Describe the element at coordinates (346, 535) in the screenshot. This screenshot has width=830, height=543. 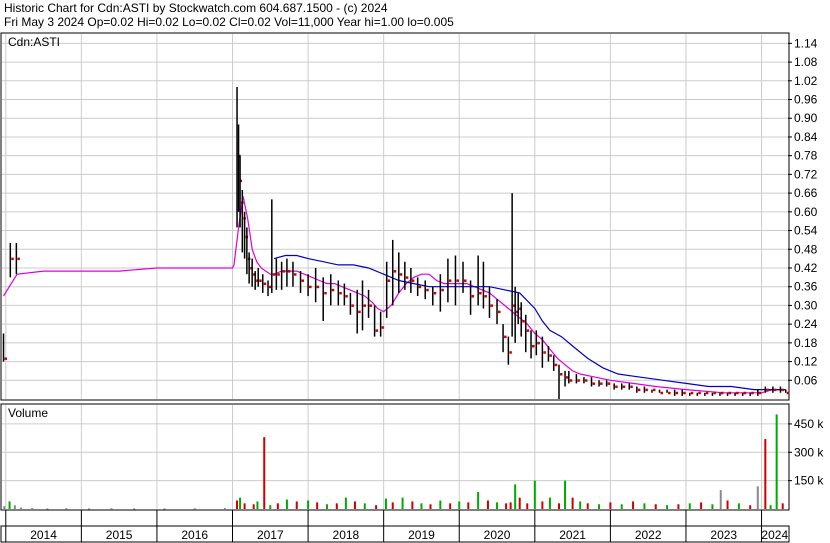
I see `year-tick-label: 2018` at that location.